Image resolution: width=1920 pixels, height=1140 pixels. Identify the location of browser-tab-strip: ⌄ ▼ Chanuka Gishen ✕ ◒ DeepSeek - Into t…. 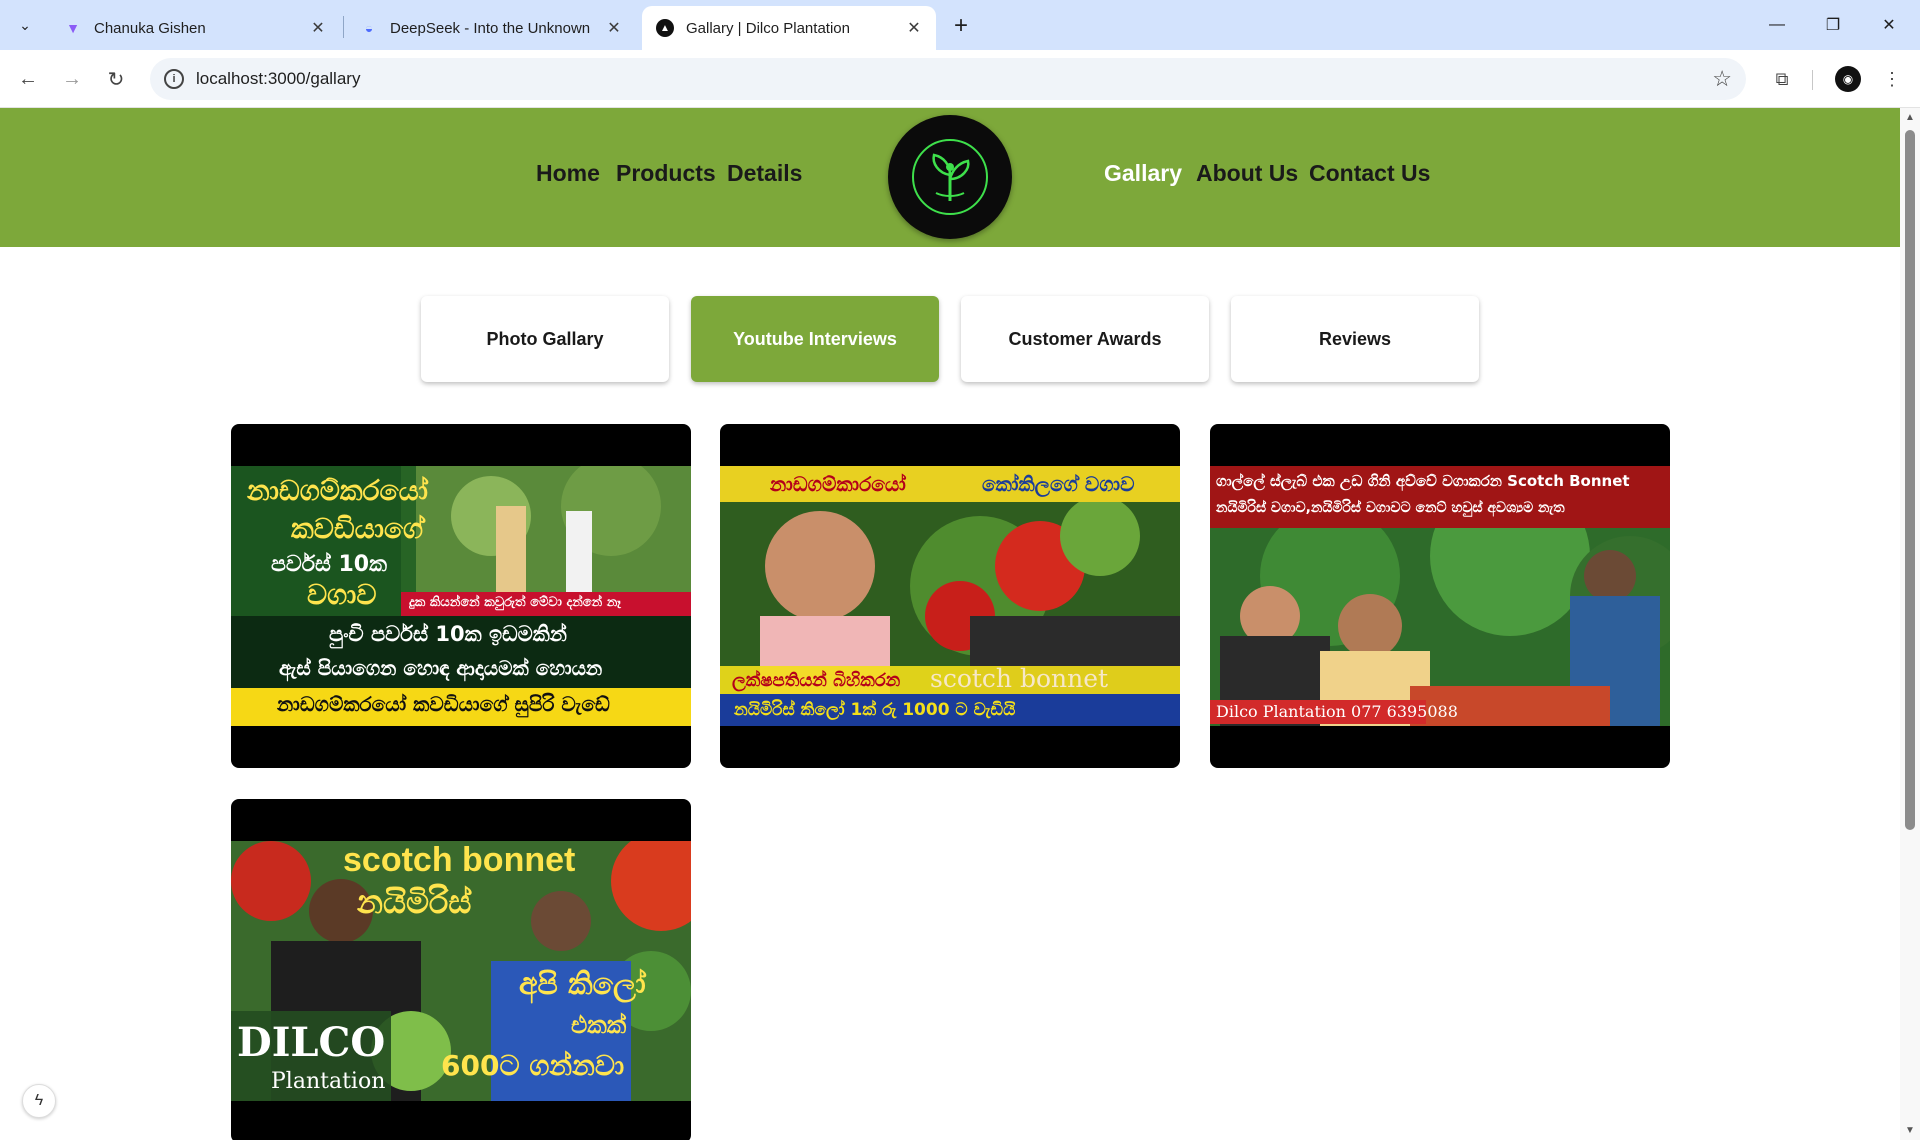
(960, 25).